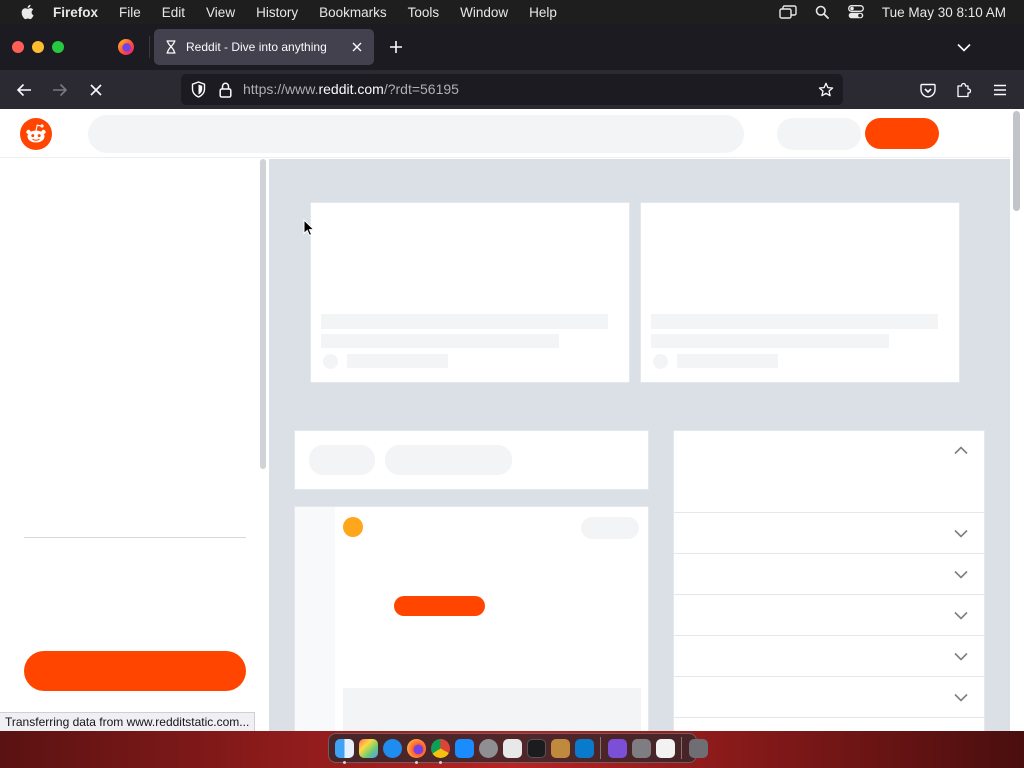 This screenshot has height=768, width=1024. I want to click on new-tab-plus-icon, so click(396, 47).